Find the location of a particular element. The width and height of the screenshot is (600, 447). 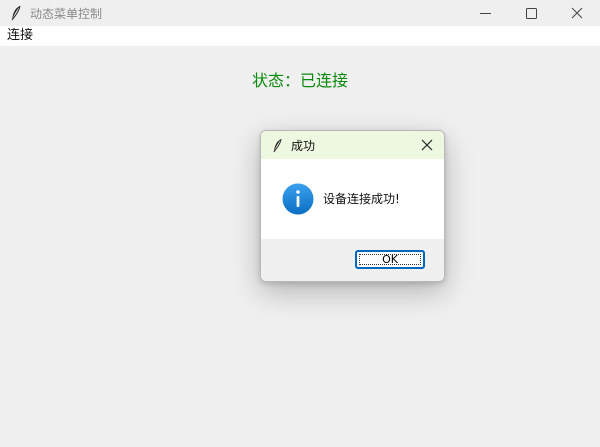

status-label: 状态：已连接 is located at coordinates (299, 80).